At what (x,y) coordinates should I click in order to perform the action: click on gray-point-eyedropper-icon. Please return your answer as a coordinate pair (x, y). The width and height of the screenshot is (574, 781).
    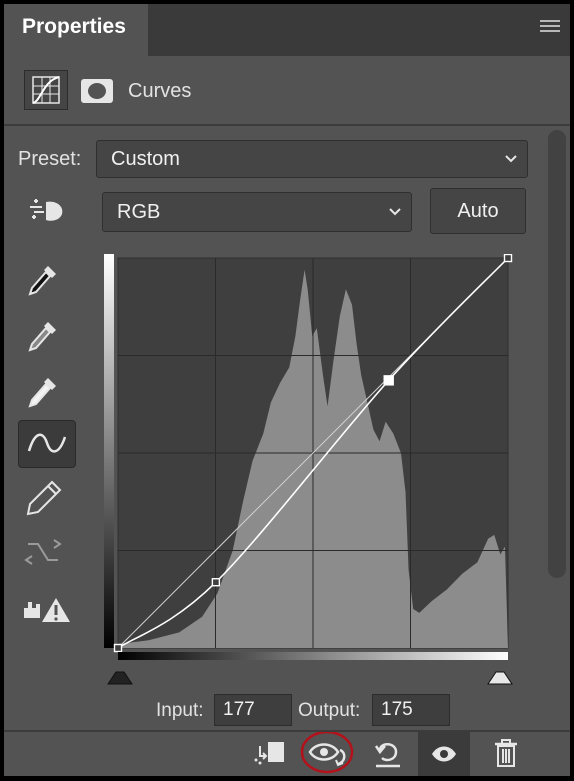
    Looking at the image, I should click on (43, 336).